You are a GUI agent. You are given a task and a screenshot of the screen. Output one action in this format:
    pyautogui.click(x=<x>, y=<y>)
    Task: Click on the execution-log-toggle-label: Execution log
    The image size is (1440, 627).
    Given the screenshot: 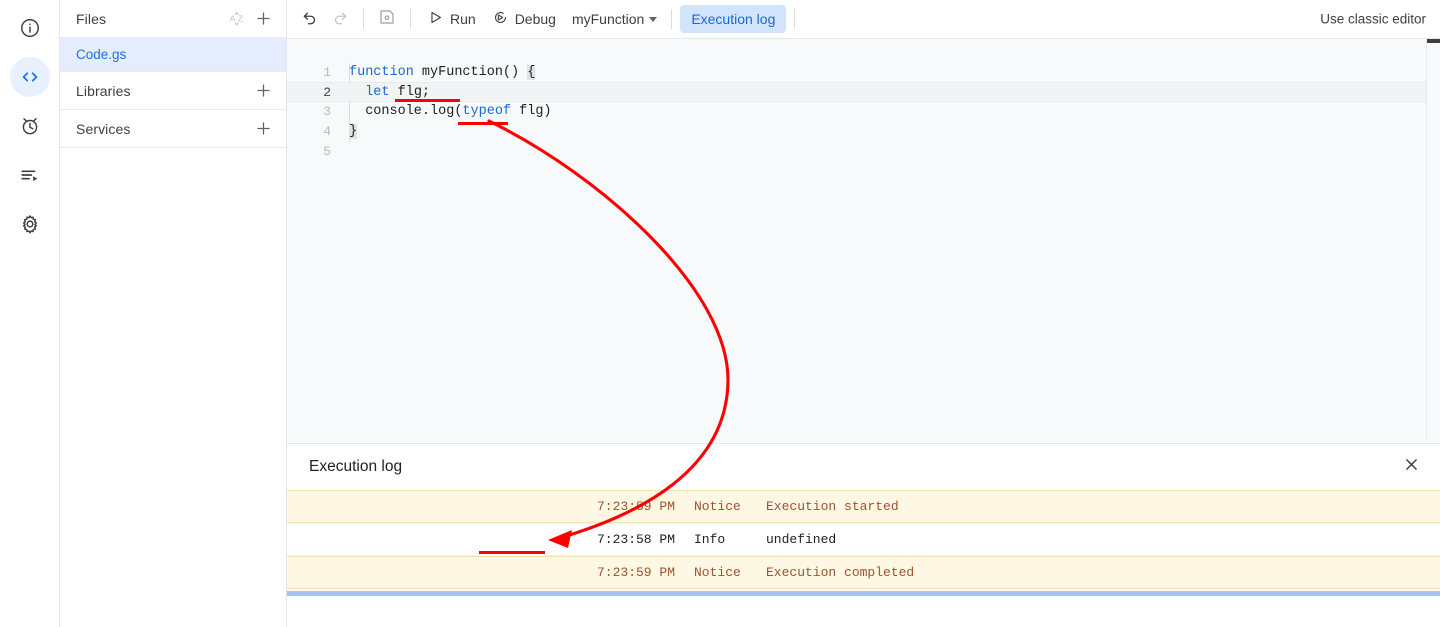 What is the action you would take?
    pyautogui.click(x=733, y=19)
    